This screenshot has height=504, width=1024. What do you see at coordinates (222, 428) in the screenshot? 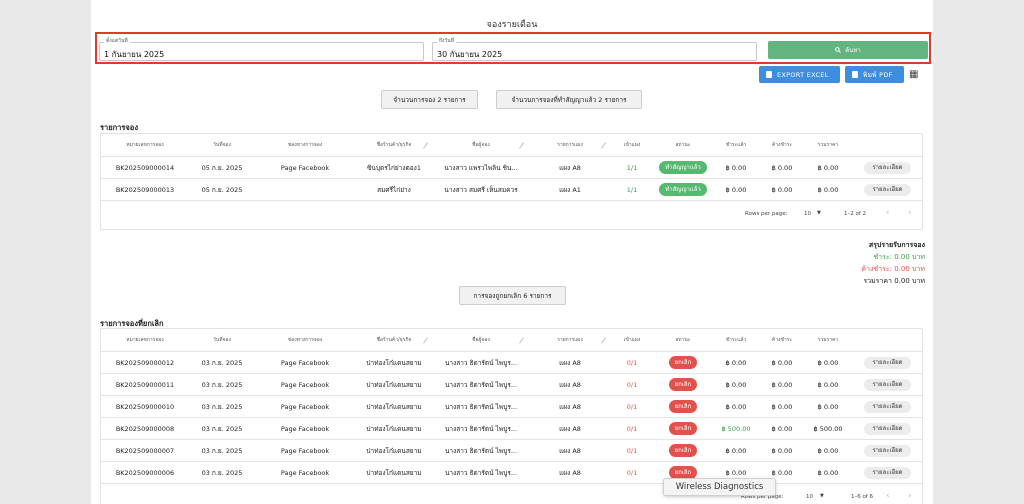
I see `cell-text: 03 ก.ย. 2025` at bounding box center [222, 428].